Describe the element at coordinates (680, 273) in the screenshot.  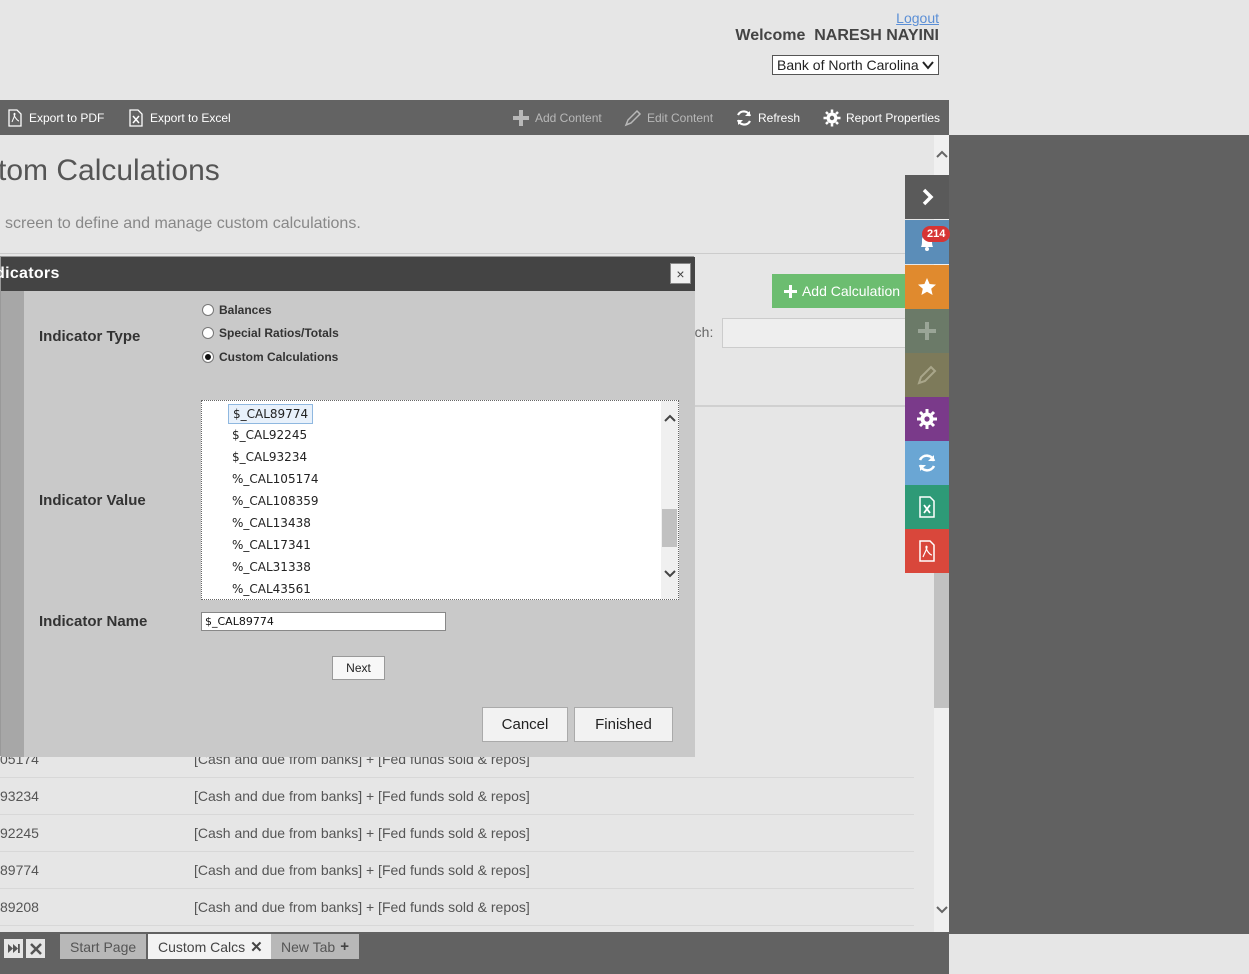
I see `close-icon: ×` at that location.